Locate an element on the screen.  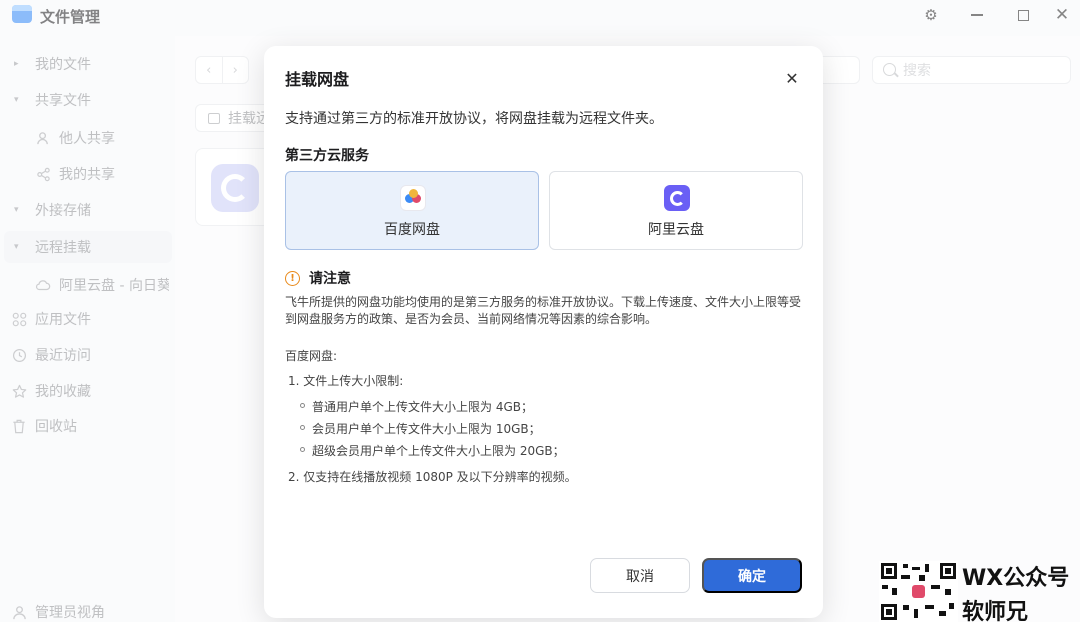
option-label: 阿里云盘 is located at coordinates (676, 230).